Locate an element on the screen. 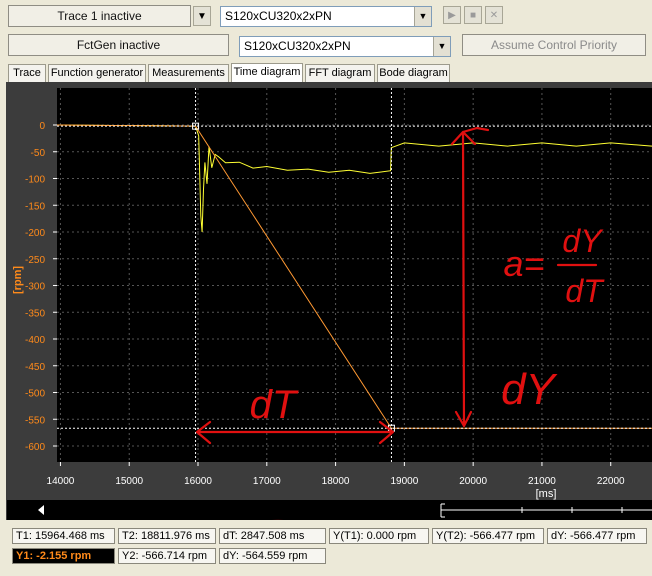 This screenshot has width=652, height=576. status-dy-right: dY: -566.477 rpm is located at coordinates (597, 536).